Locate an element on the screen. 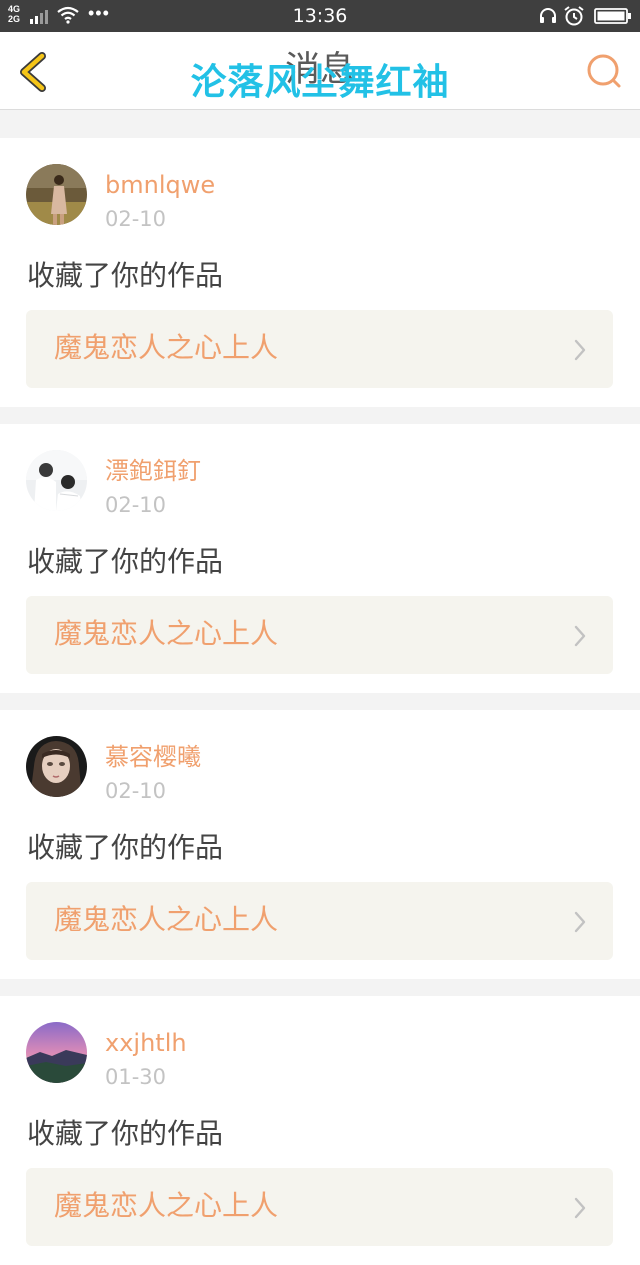 The height and width of the screenshot is (1265, 640). username-link: xxjhtlh is located at coordinates (146, 1043).